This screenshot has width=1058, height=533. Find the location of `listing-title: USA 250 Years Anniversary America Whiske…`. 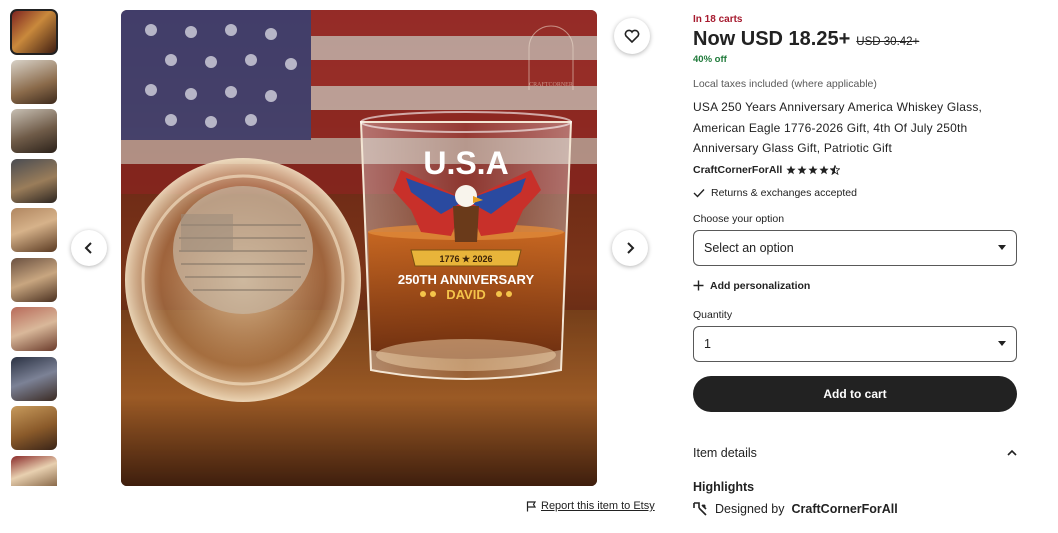

listing-title: USA 250 Years Anniversary America Whiske… is located at coordinates (838, 127).